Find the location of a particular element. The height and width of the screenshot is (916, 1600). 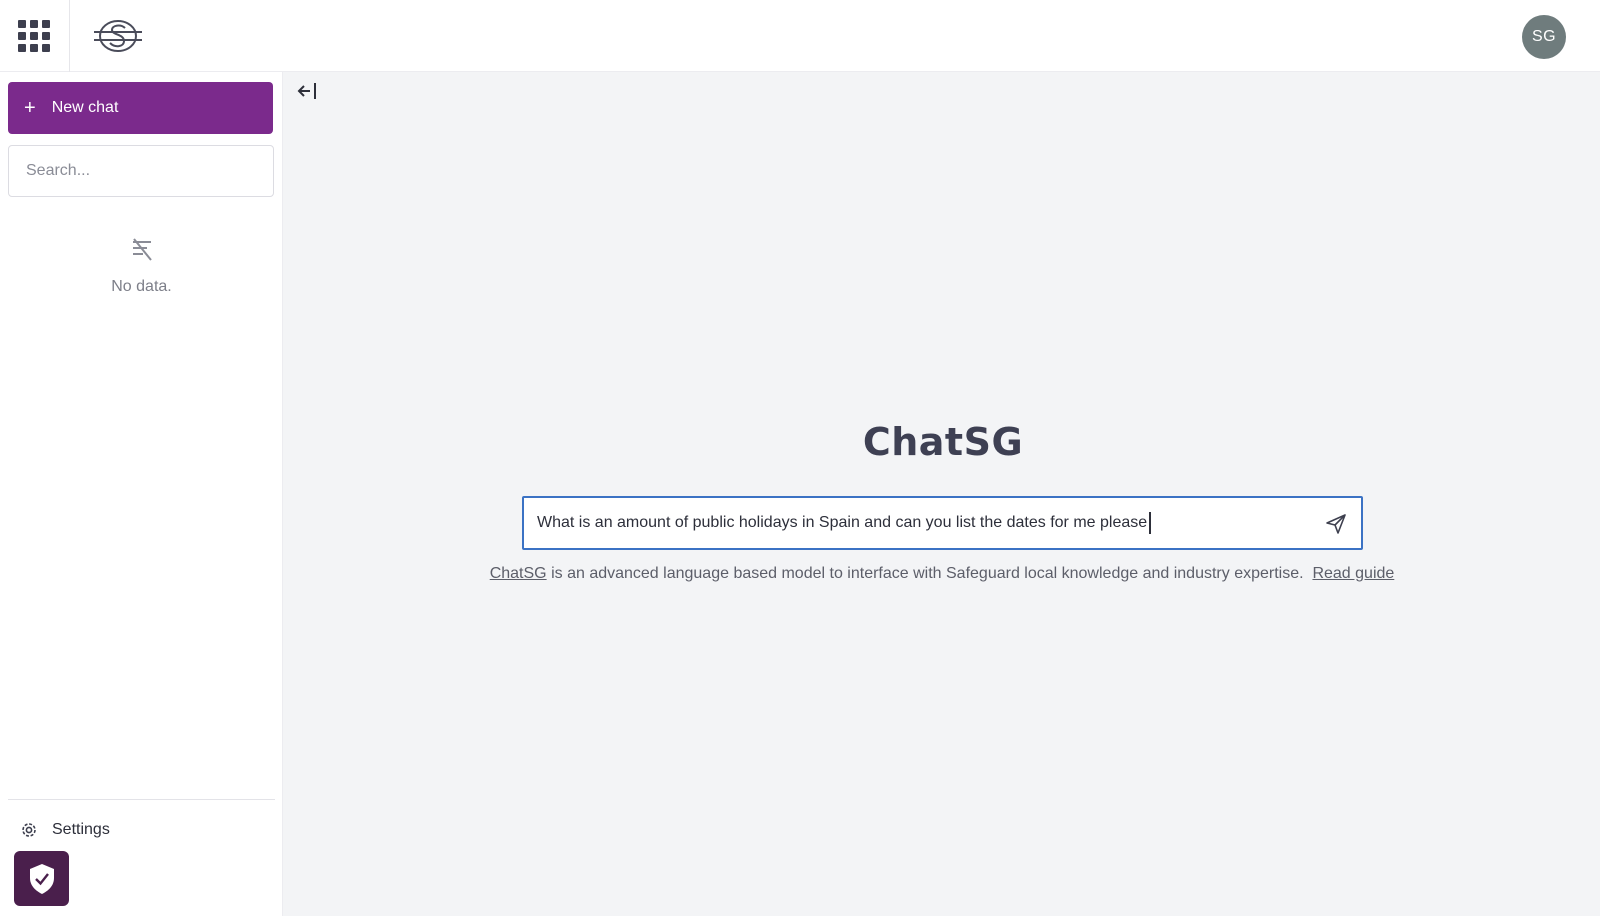

collapse-sidebar-button is located at coordinates (308, 91).